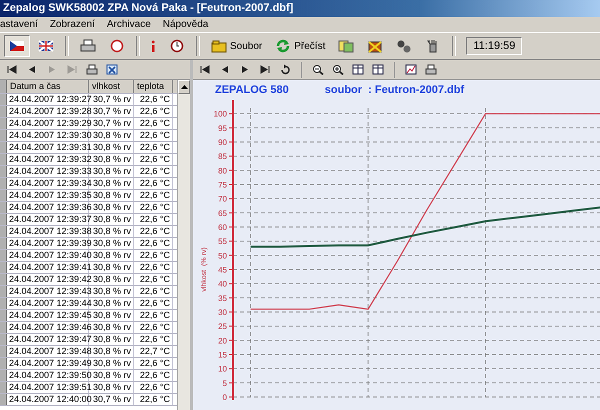 This screenshot has width=600, height=410. Describe the element at coordinates (48, 183) in the screenshot. I see `table-cell: 24.04.2007 12:39:34` at that location.